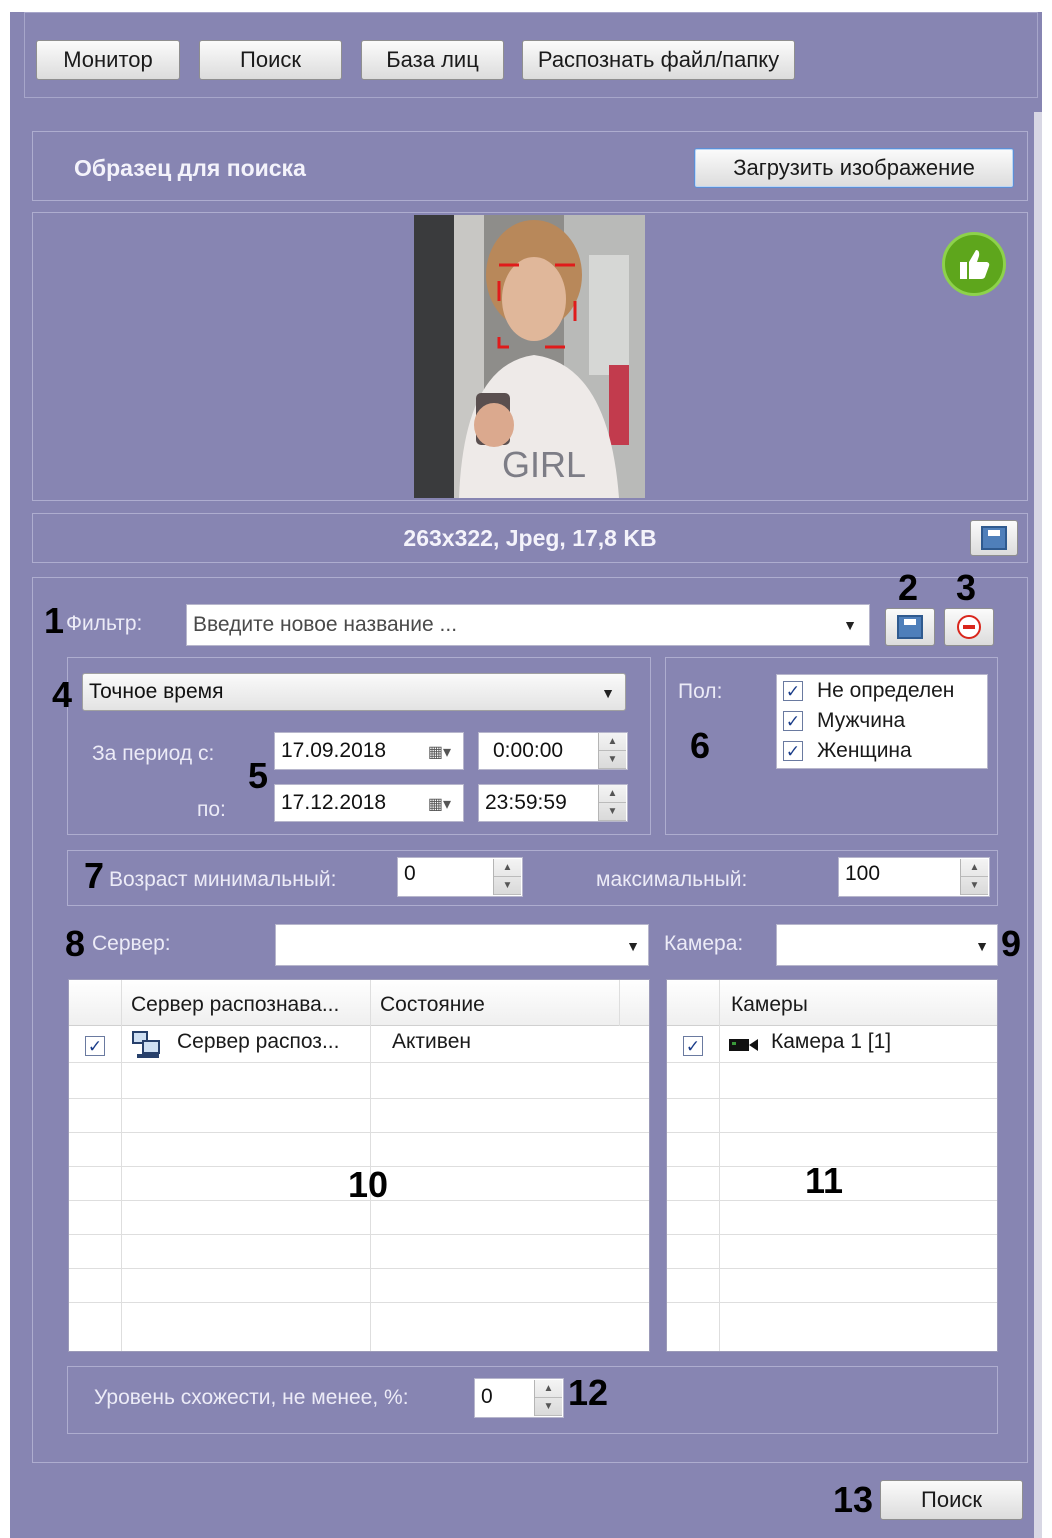 The image size is (1052, 1538). What do you see at coordinates (544, 464) in the screenshot?
I see `shirt-text: GIRL` at bounding box center [544, 464].